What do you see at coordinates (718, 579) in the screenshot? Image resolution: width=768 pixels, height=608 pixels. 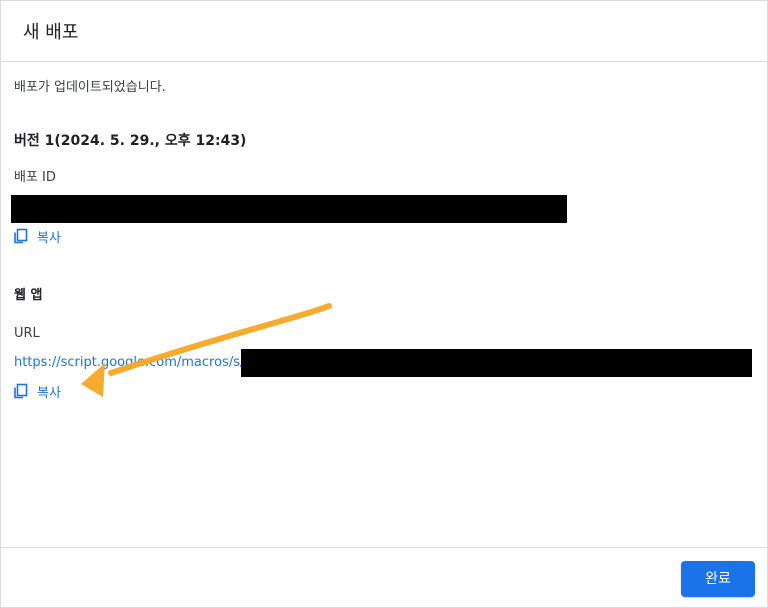 I see `done-button: 완료` at bounding box center [718, 579].